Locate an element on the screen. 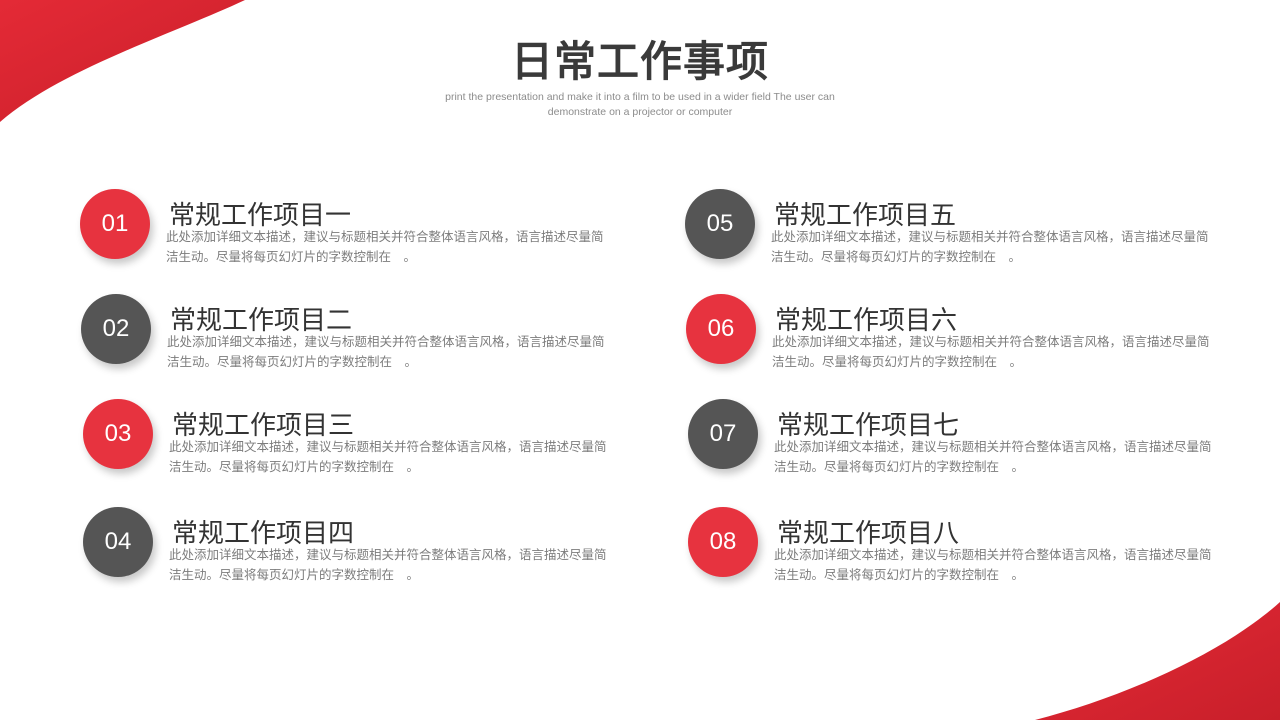 This screenshot has height=720, width=1280. item-number-badge: 04 is located at coordinates (118, 542).